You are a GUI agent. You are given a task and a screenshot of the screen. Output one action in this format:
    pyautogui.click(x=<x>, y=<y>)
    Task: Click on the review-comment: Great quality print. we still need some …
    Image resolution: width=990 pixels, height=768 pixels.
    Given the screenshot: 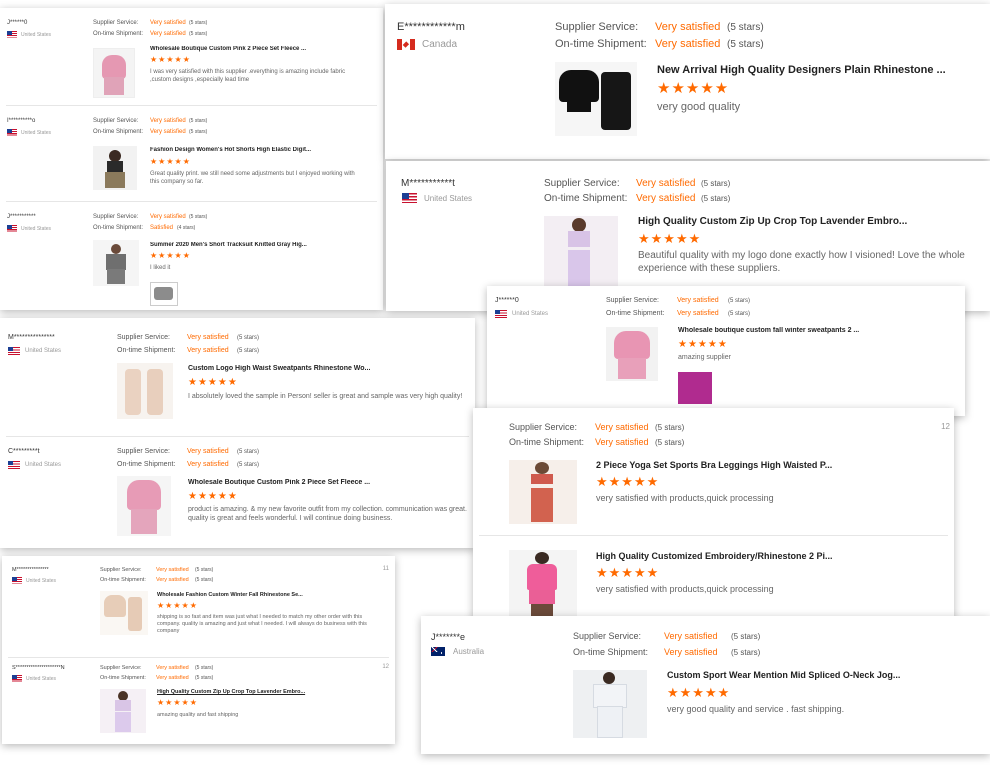 What is the action you would take?
    pyautogui.click(x=252, y=178)
    